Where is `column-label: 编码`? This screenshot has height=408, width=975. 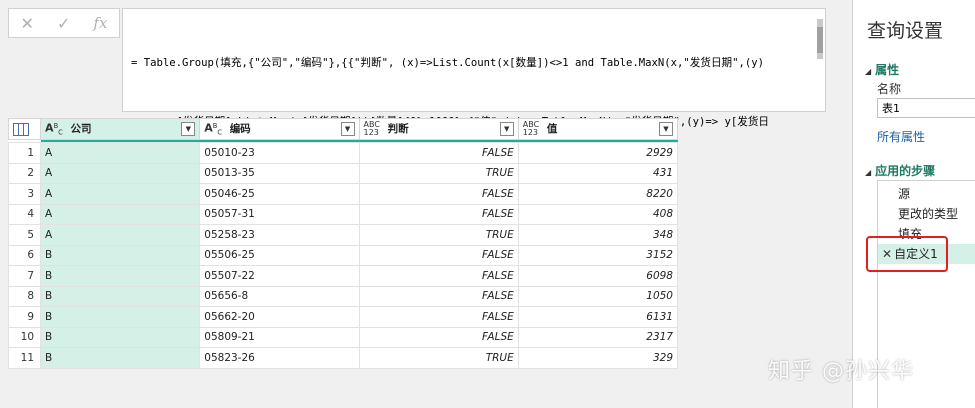
column-label: 编码 is located at coordinates (240, 129).